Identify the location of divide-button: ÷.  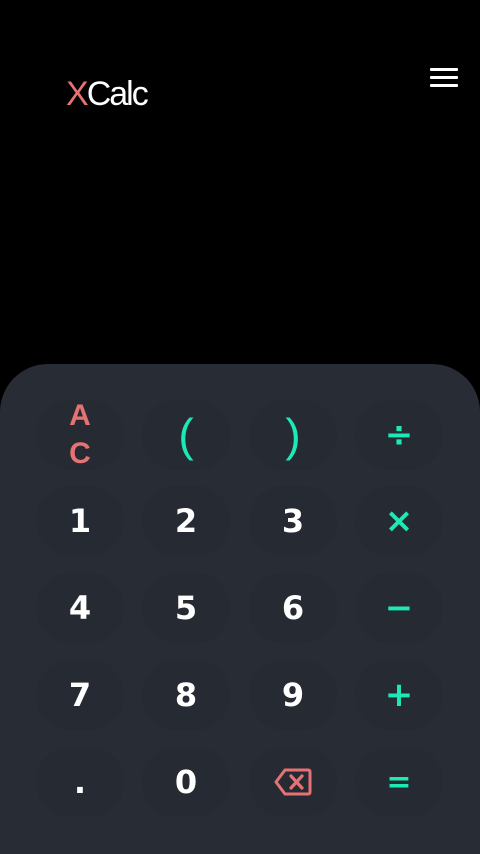
(399, 435).